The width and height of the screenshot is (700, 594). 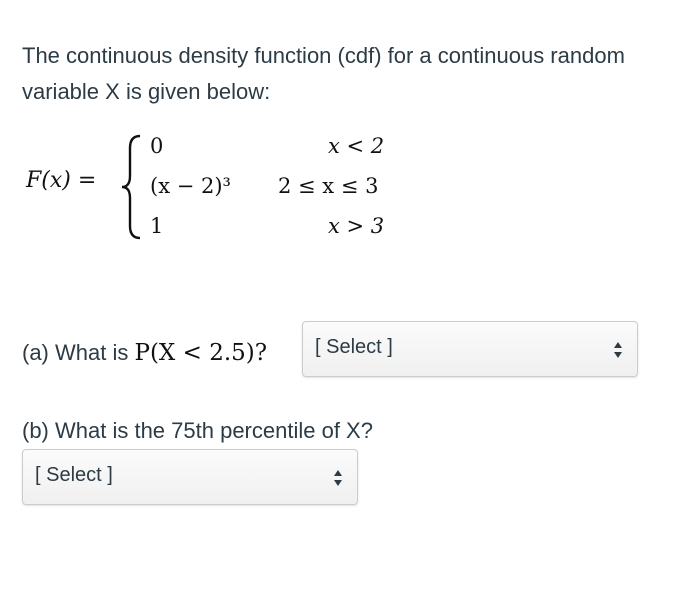 I want to click on question-b-select-value: [ Select ], so click(x=74, y=475).